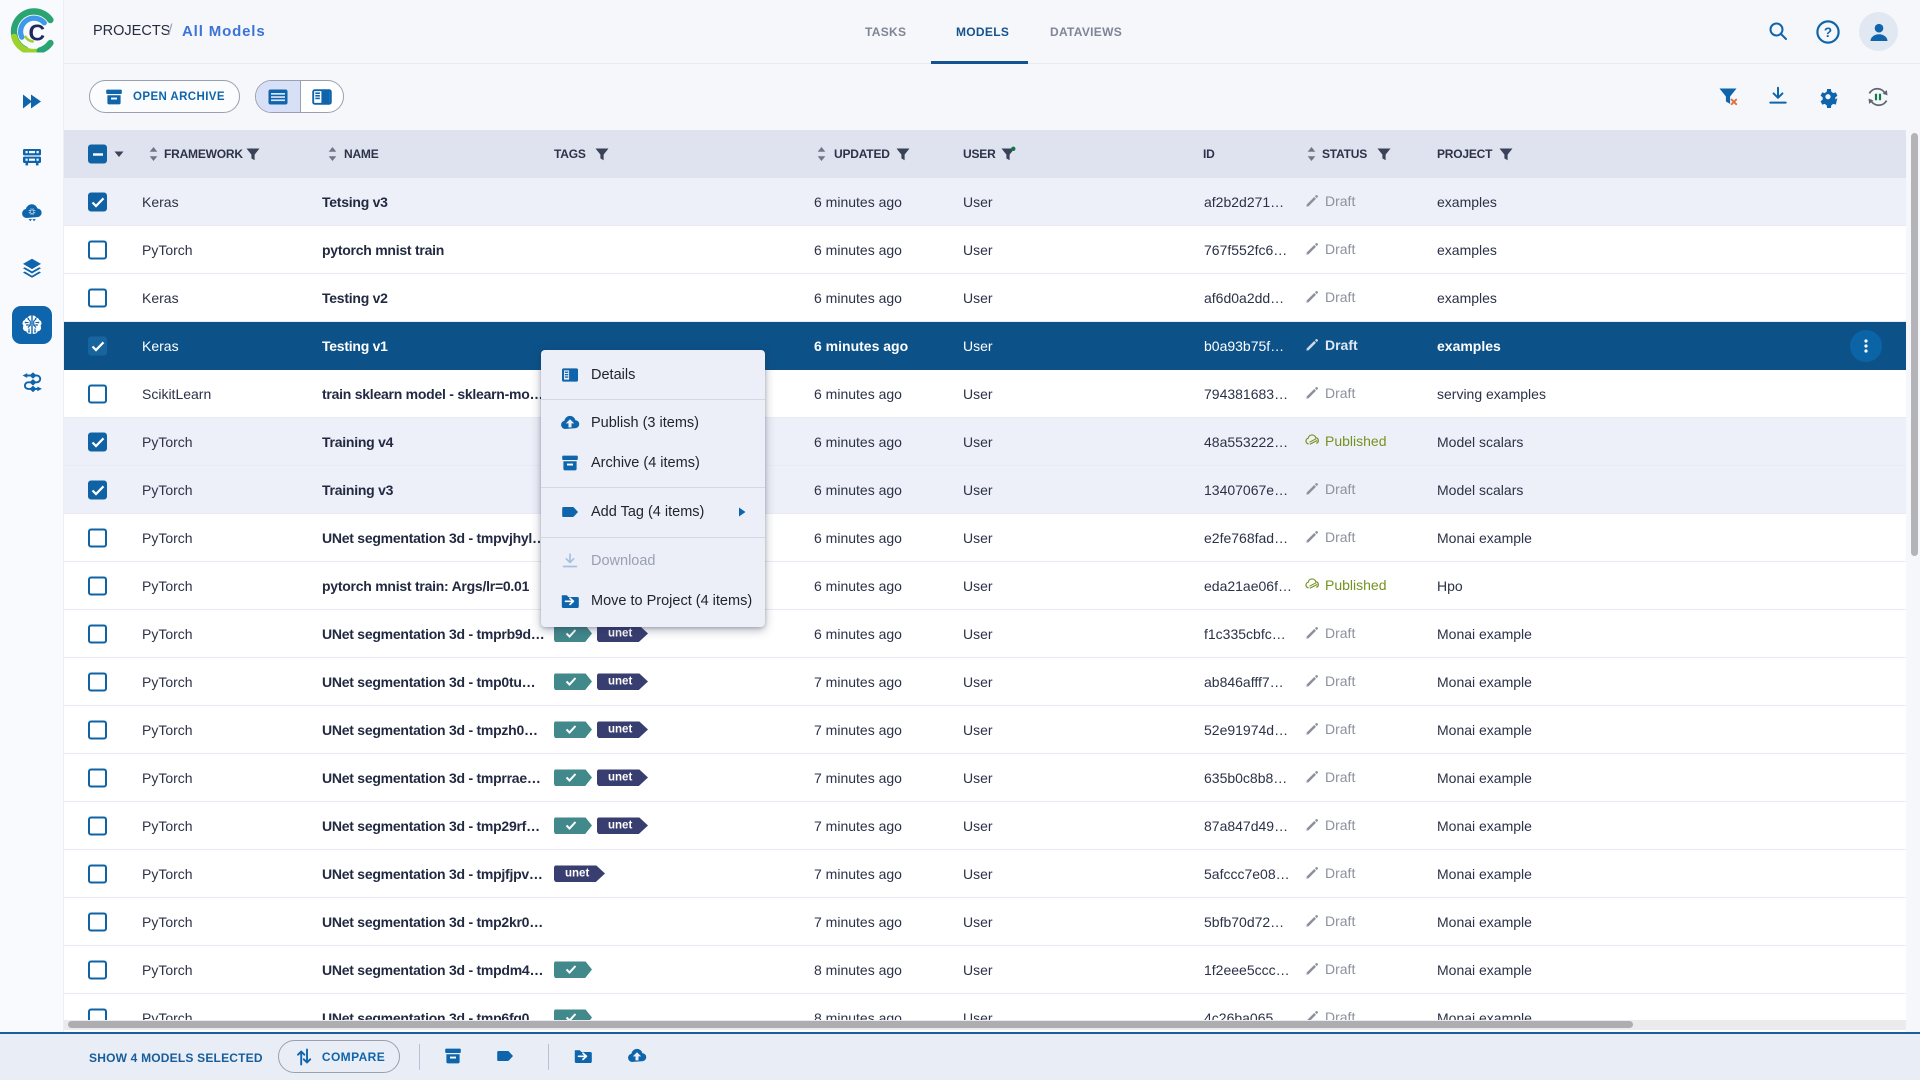 The image size is (1920, 1080). Describe the element at coordinates (36, 33) in the screenshot. I see `svg-text: C` at that location.